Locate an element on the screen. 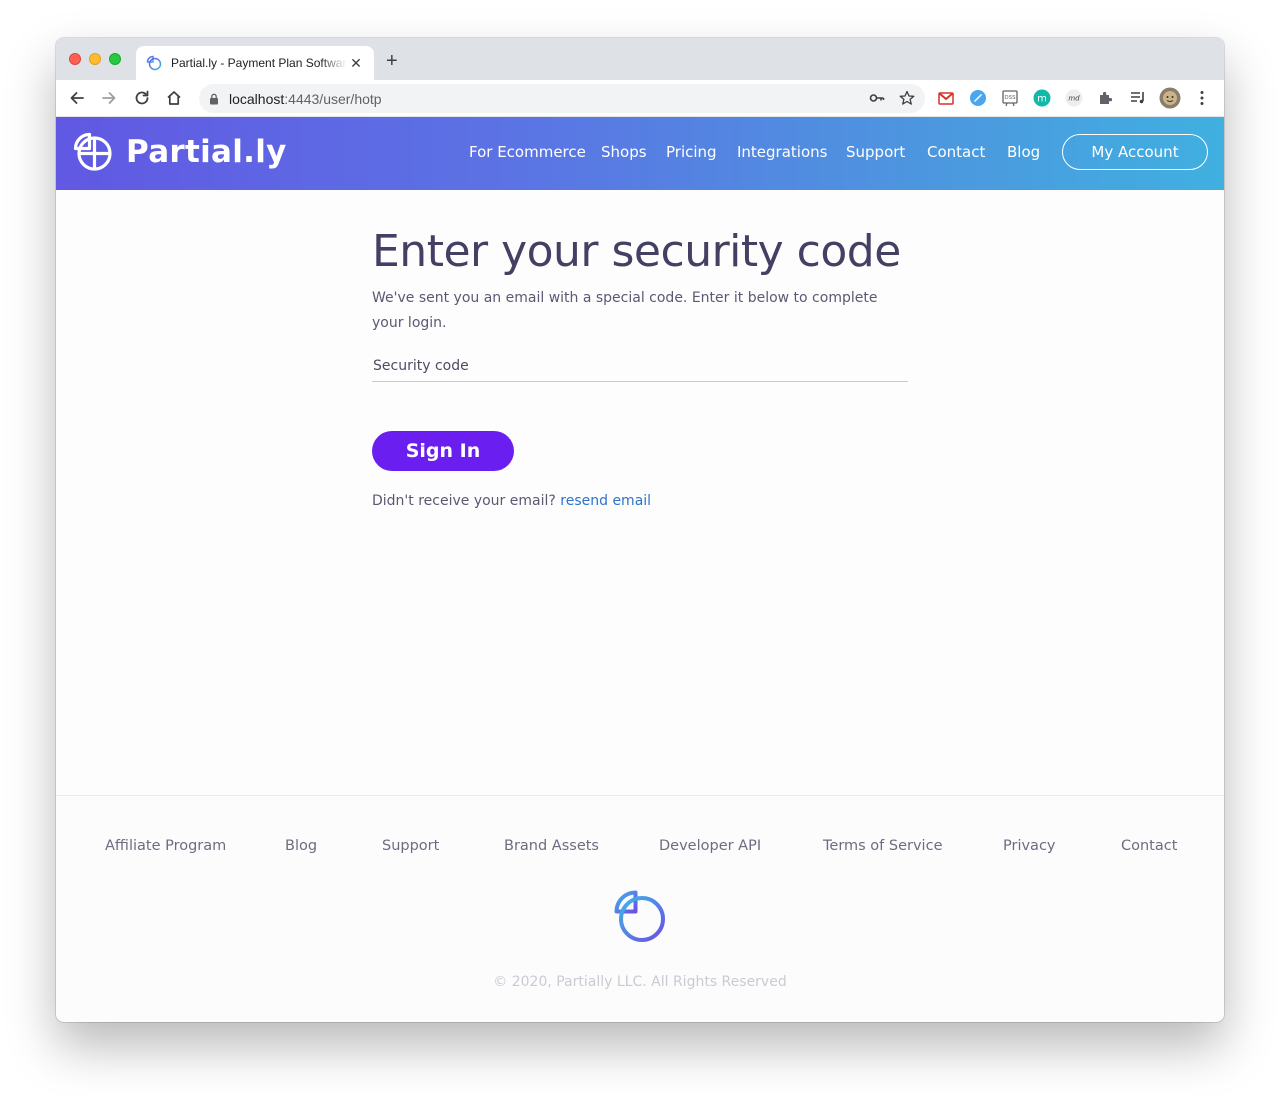 The height and width of the screenshot is (1096, 1280). markdown-extension-icon: md is located at coordinates (1074, 98).